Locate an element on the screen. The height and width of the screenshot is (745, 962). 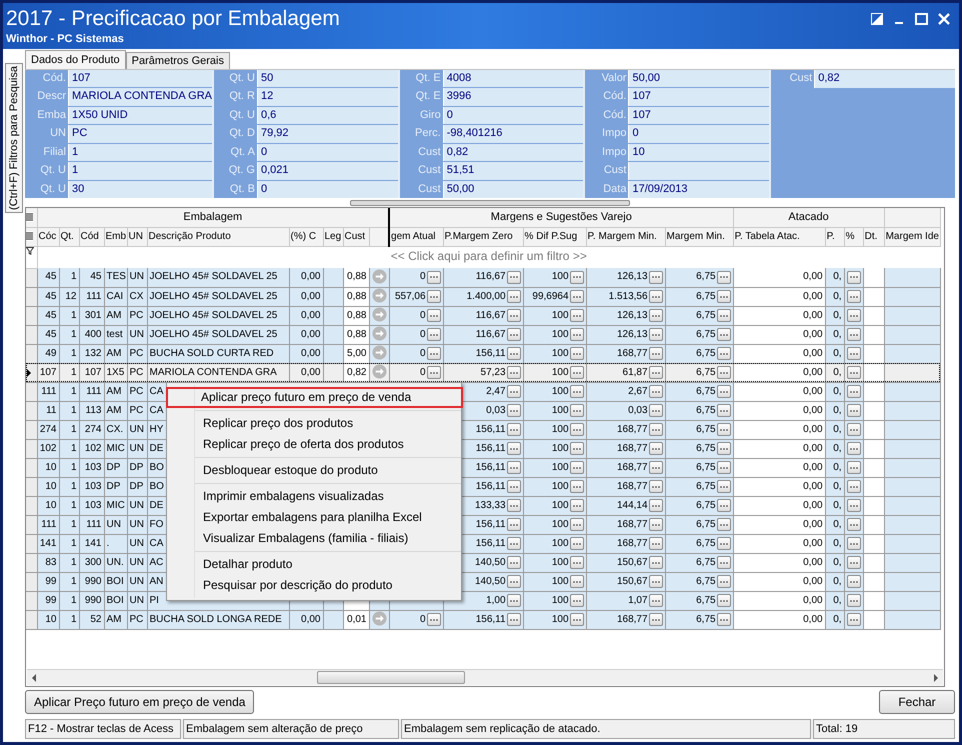
column-header: P. Tabela Atac. is located at coordinates (767, 236).